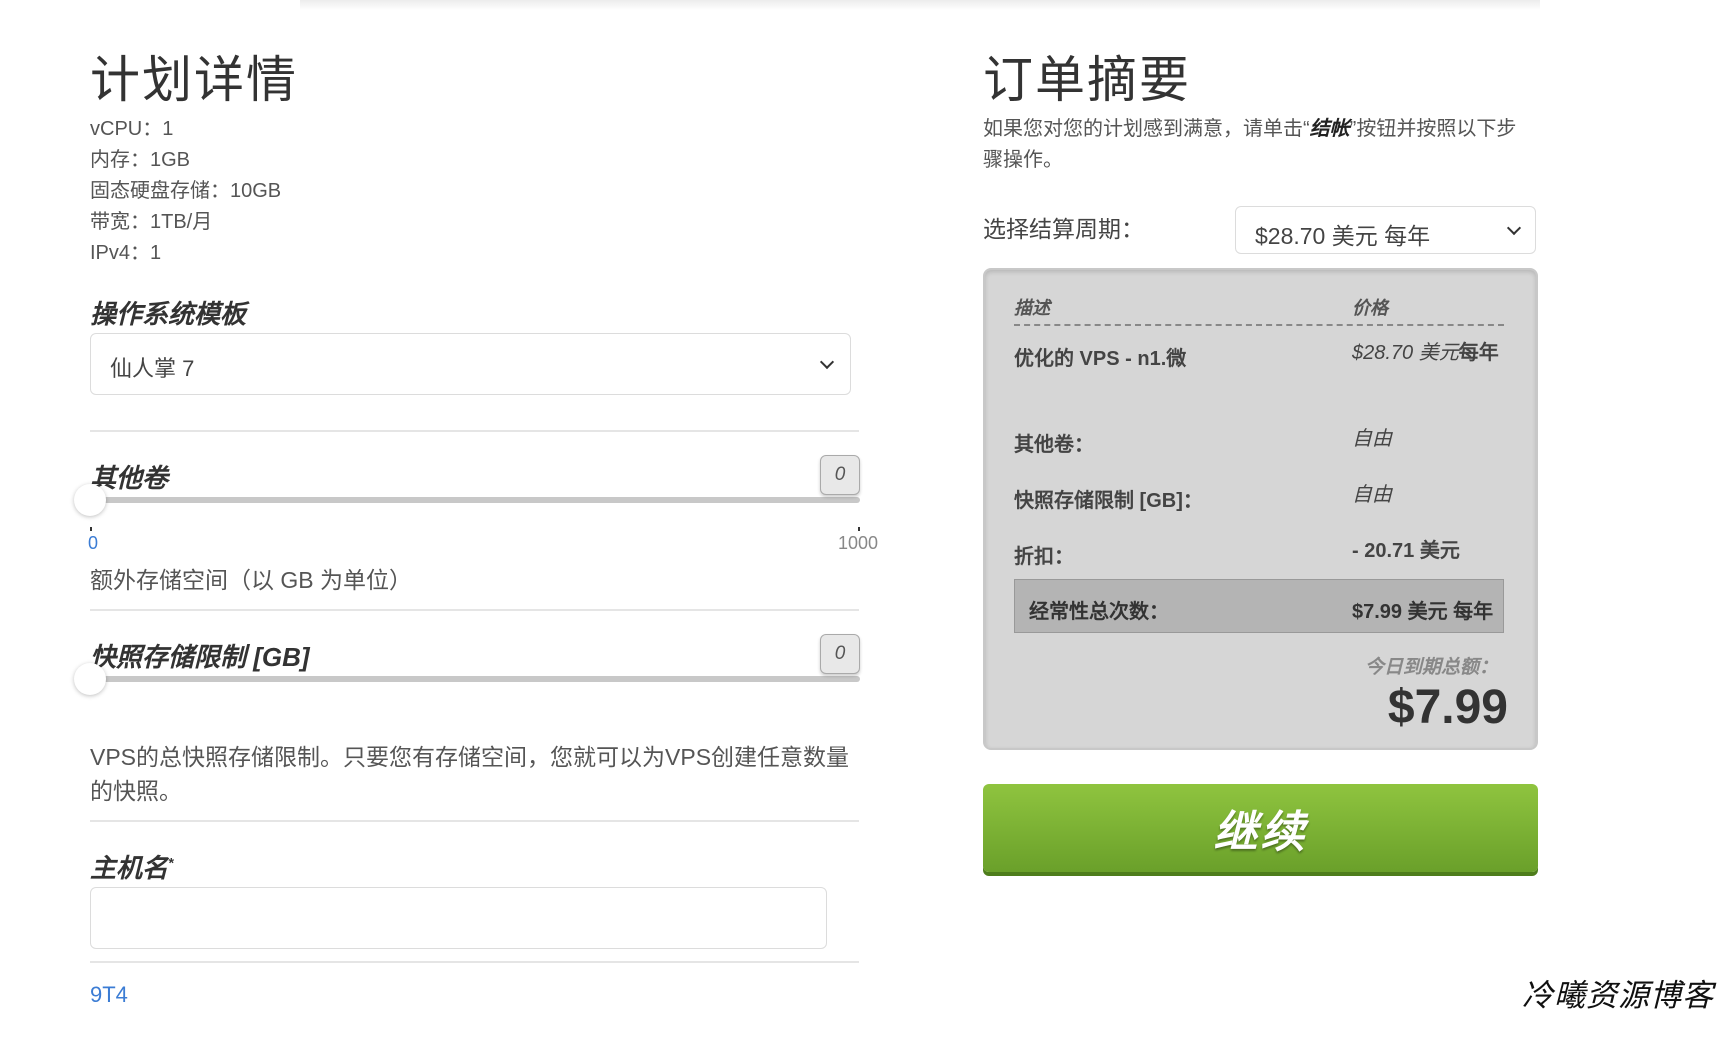 The width and height of the screenshot is (1718, 1037). What do you see at coordinates (152, 368) in the screenshot?
I see `os-template-value: 仙人掌 7` at bounding box center [152, 368].